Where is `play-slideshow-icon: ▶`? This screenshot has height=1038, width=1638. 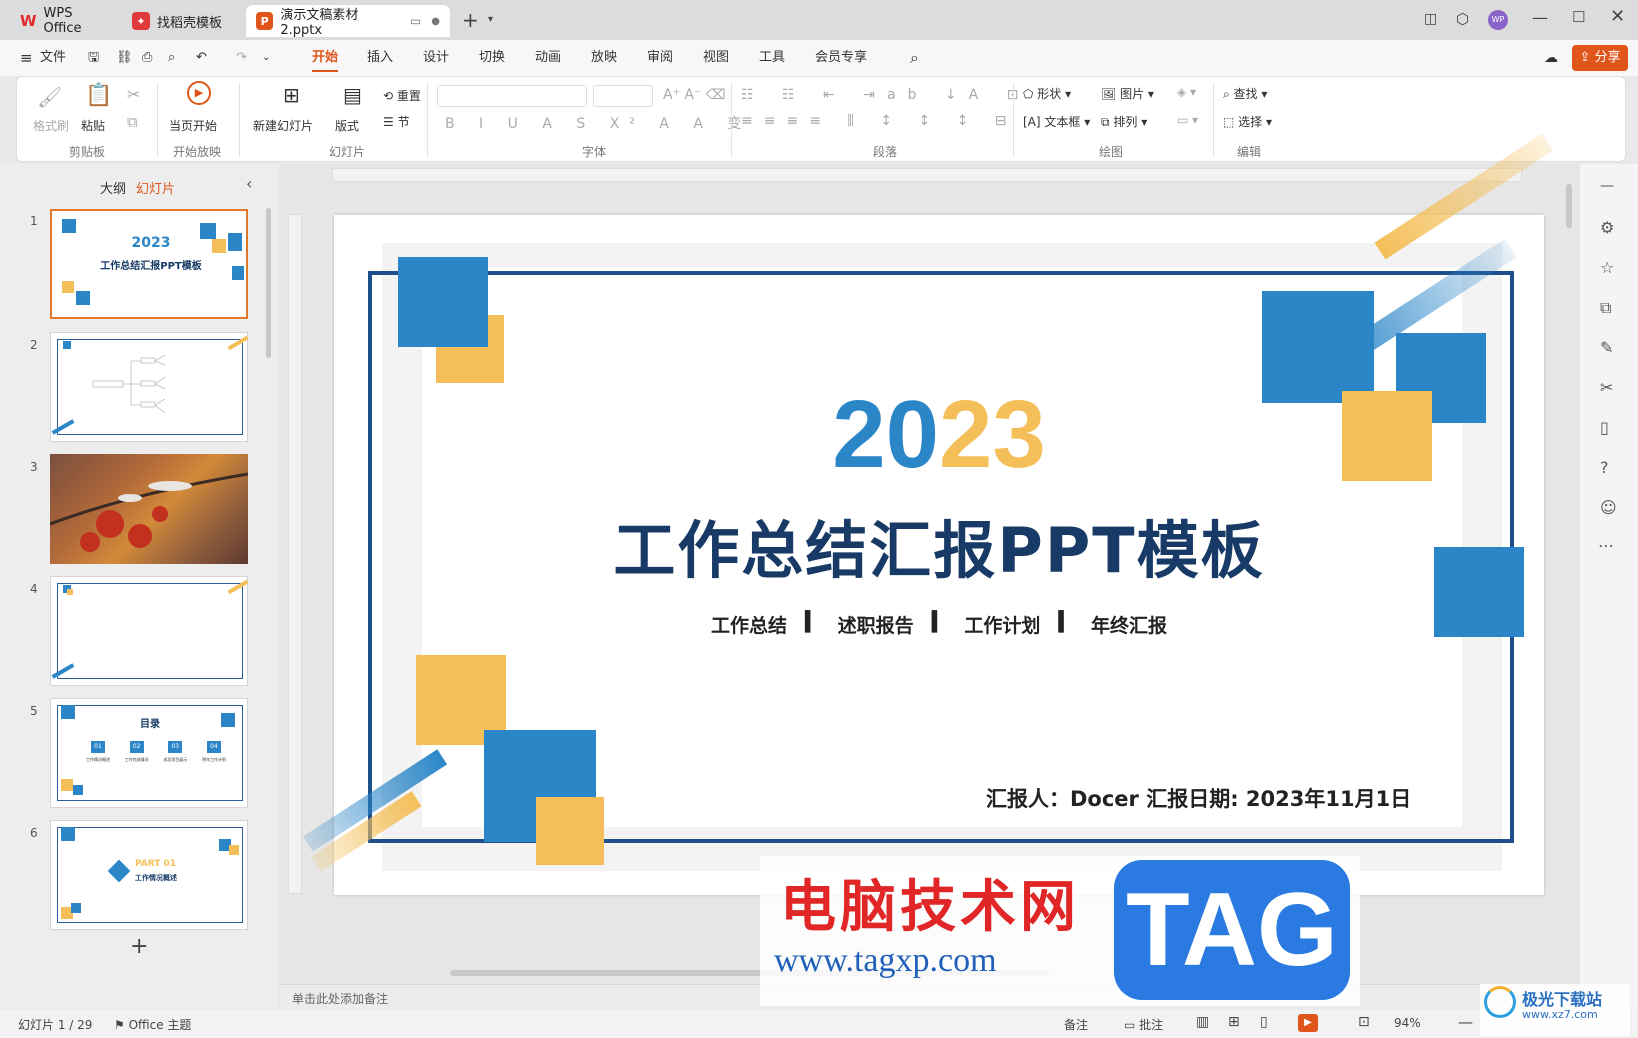
play-slideshow-icon: ▶ is located at coordinates (1308, 1023).